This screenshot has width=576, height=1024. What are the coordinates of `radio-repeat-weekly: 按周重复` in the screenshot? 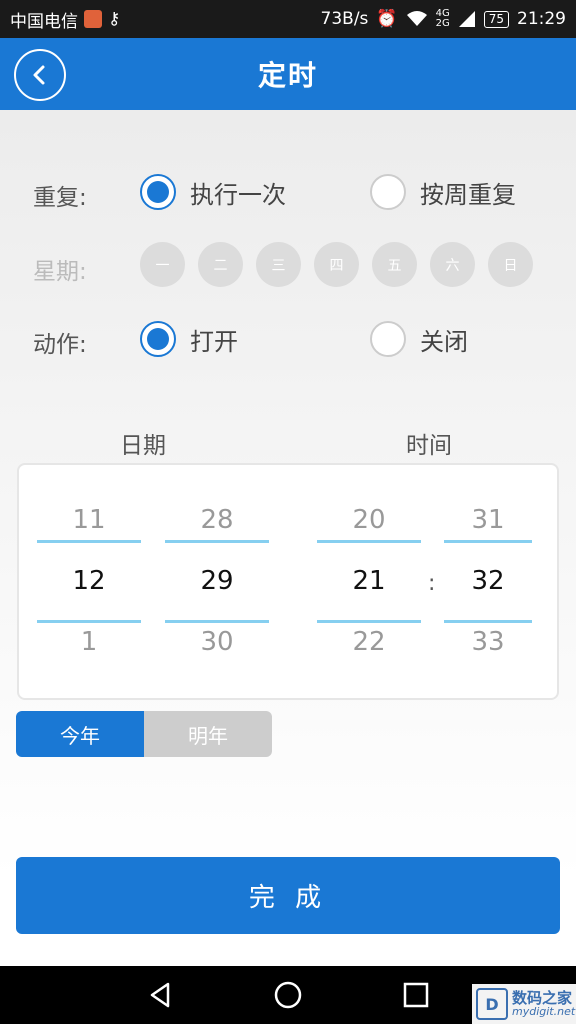 It's located at (443, 192).